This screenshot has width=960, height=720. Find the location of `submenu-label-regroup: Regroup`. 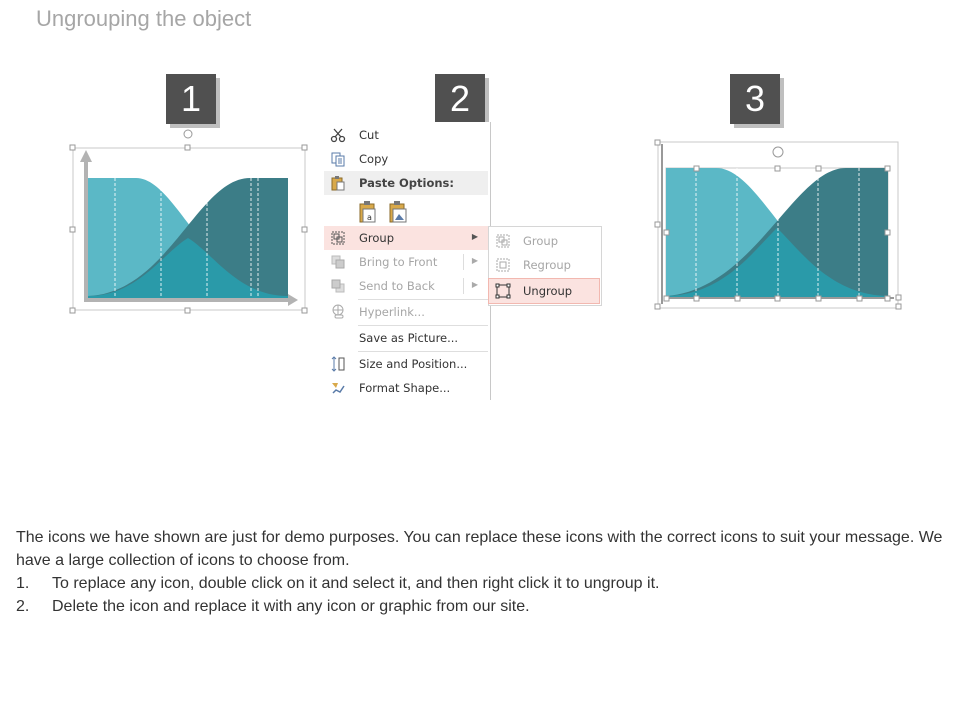

submenu-label-regroup: Regroup is located at coordinates (547, 265).